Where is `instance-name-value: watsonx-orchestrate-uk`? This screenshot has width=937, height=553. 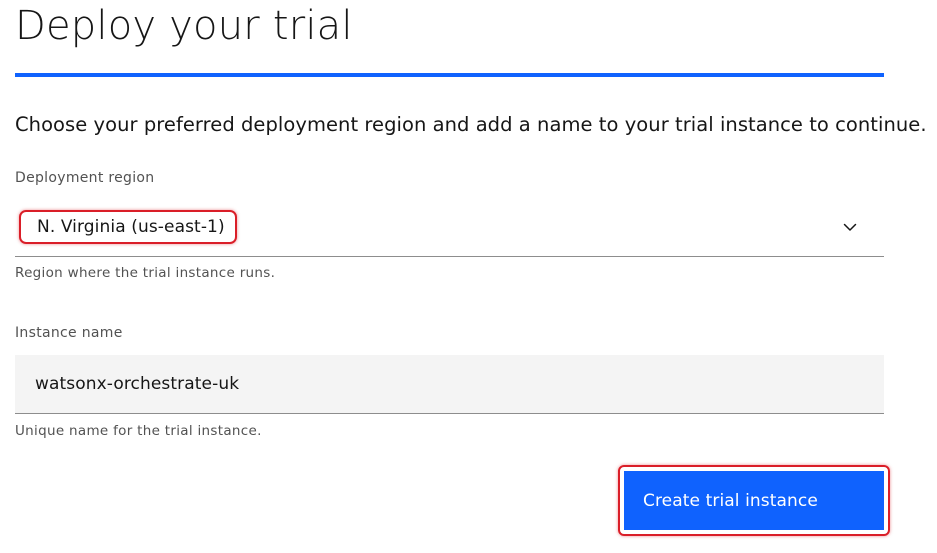 instance-name-value: watsonx-orchestrate-uk is located at coordinates (137, 384).